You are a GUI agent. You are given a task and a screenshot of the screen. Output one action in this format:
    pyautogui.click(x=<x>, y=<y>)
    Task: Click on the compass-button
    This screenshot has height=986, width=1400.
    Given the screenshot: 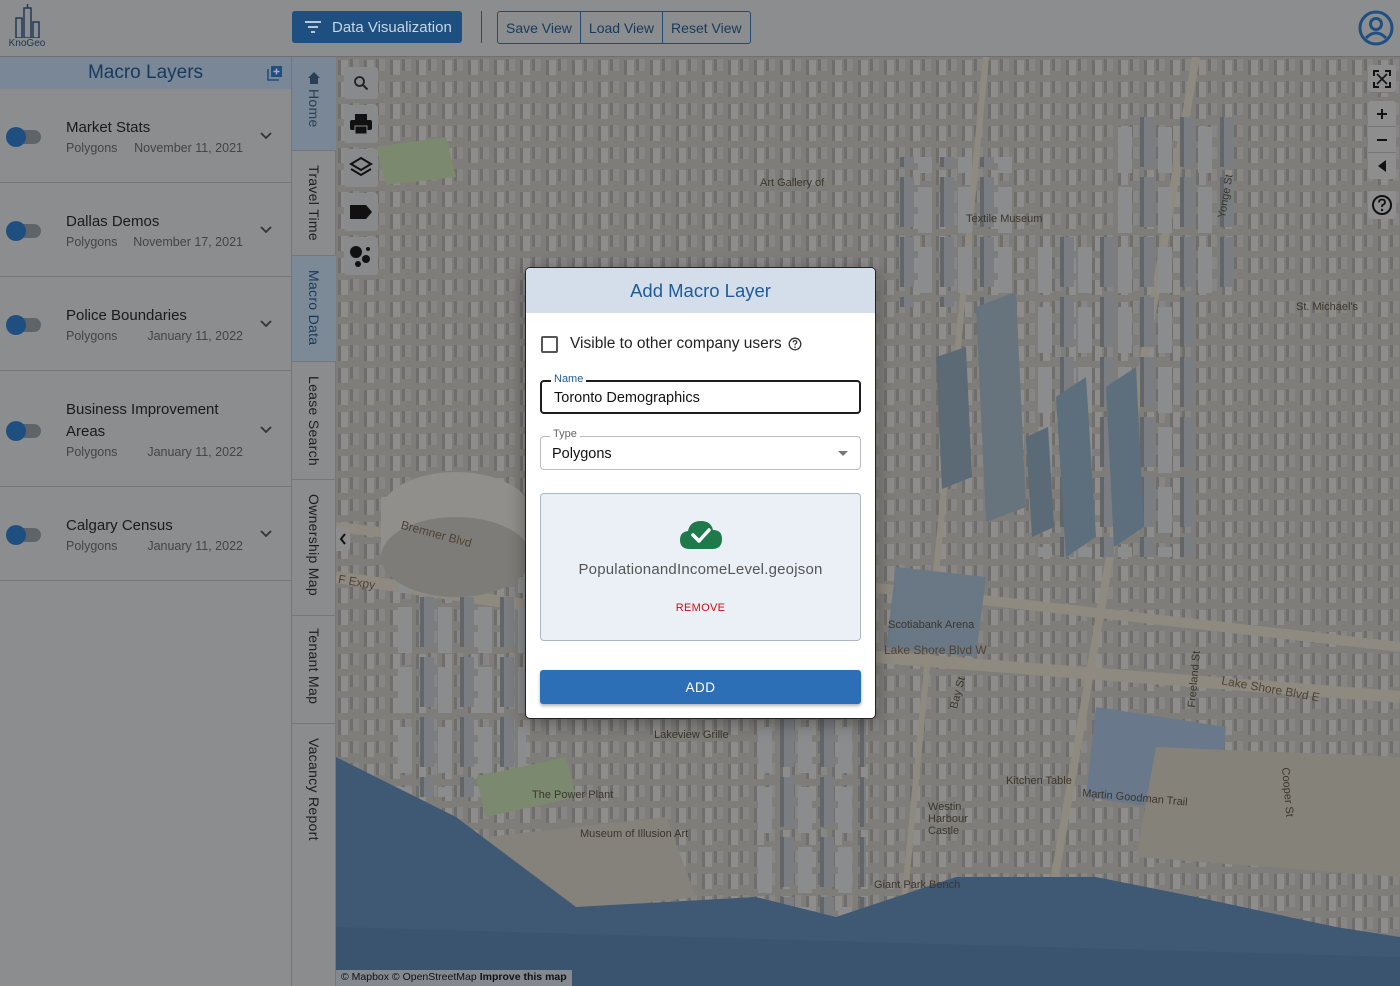 What is the action you would take?
    pyautogui.click(x=1382, y=166)
    